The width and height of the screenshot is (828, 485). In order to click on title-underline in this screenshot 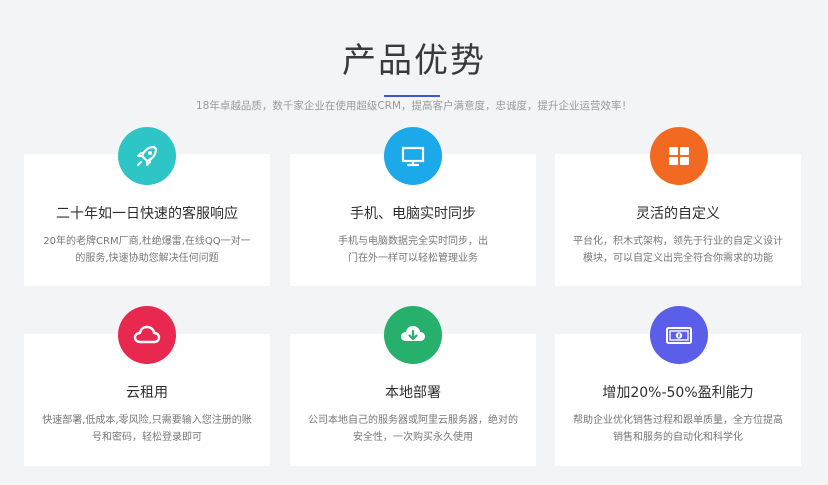, I will do `click(412, 96)`.